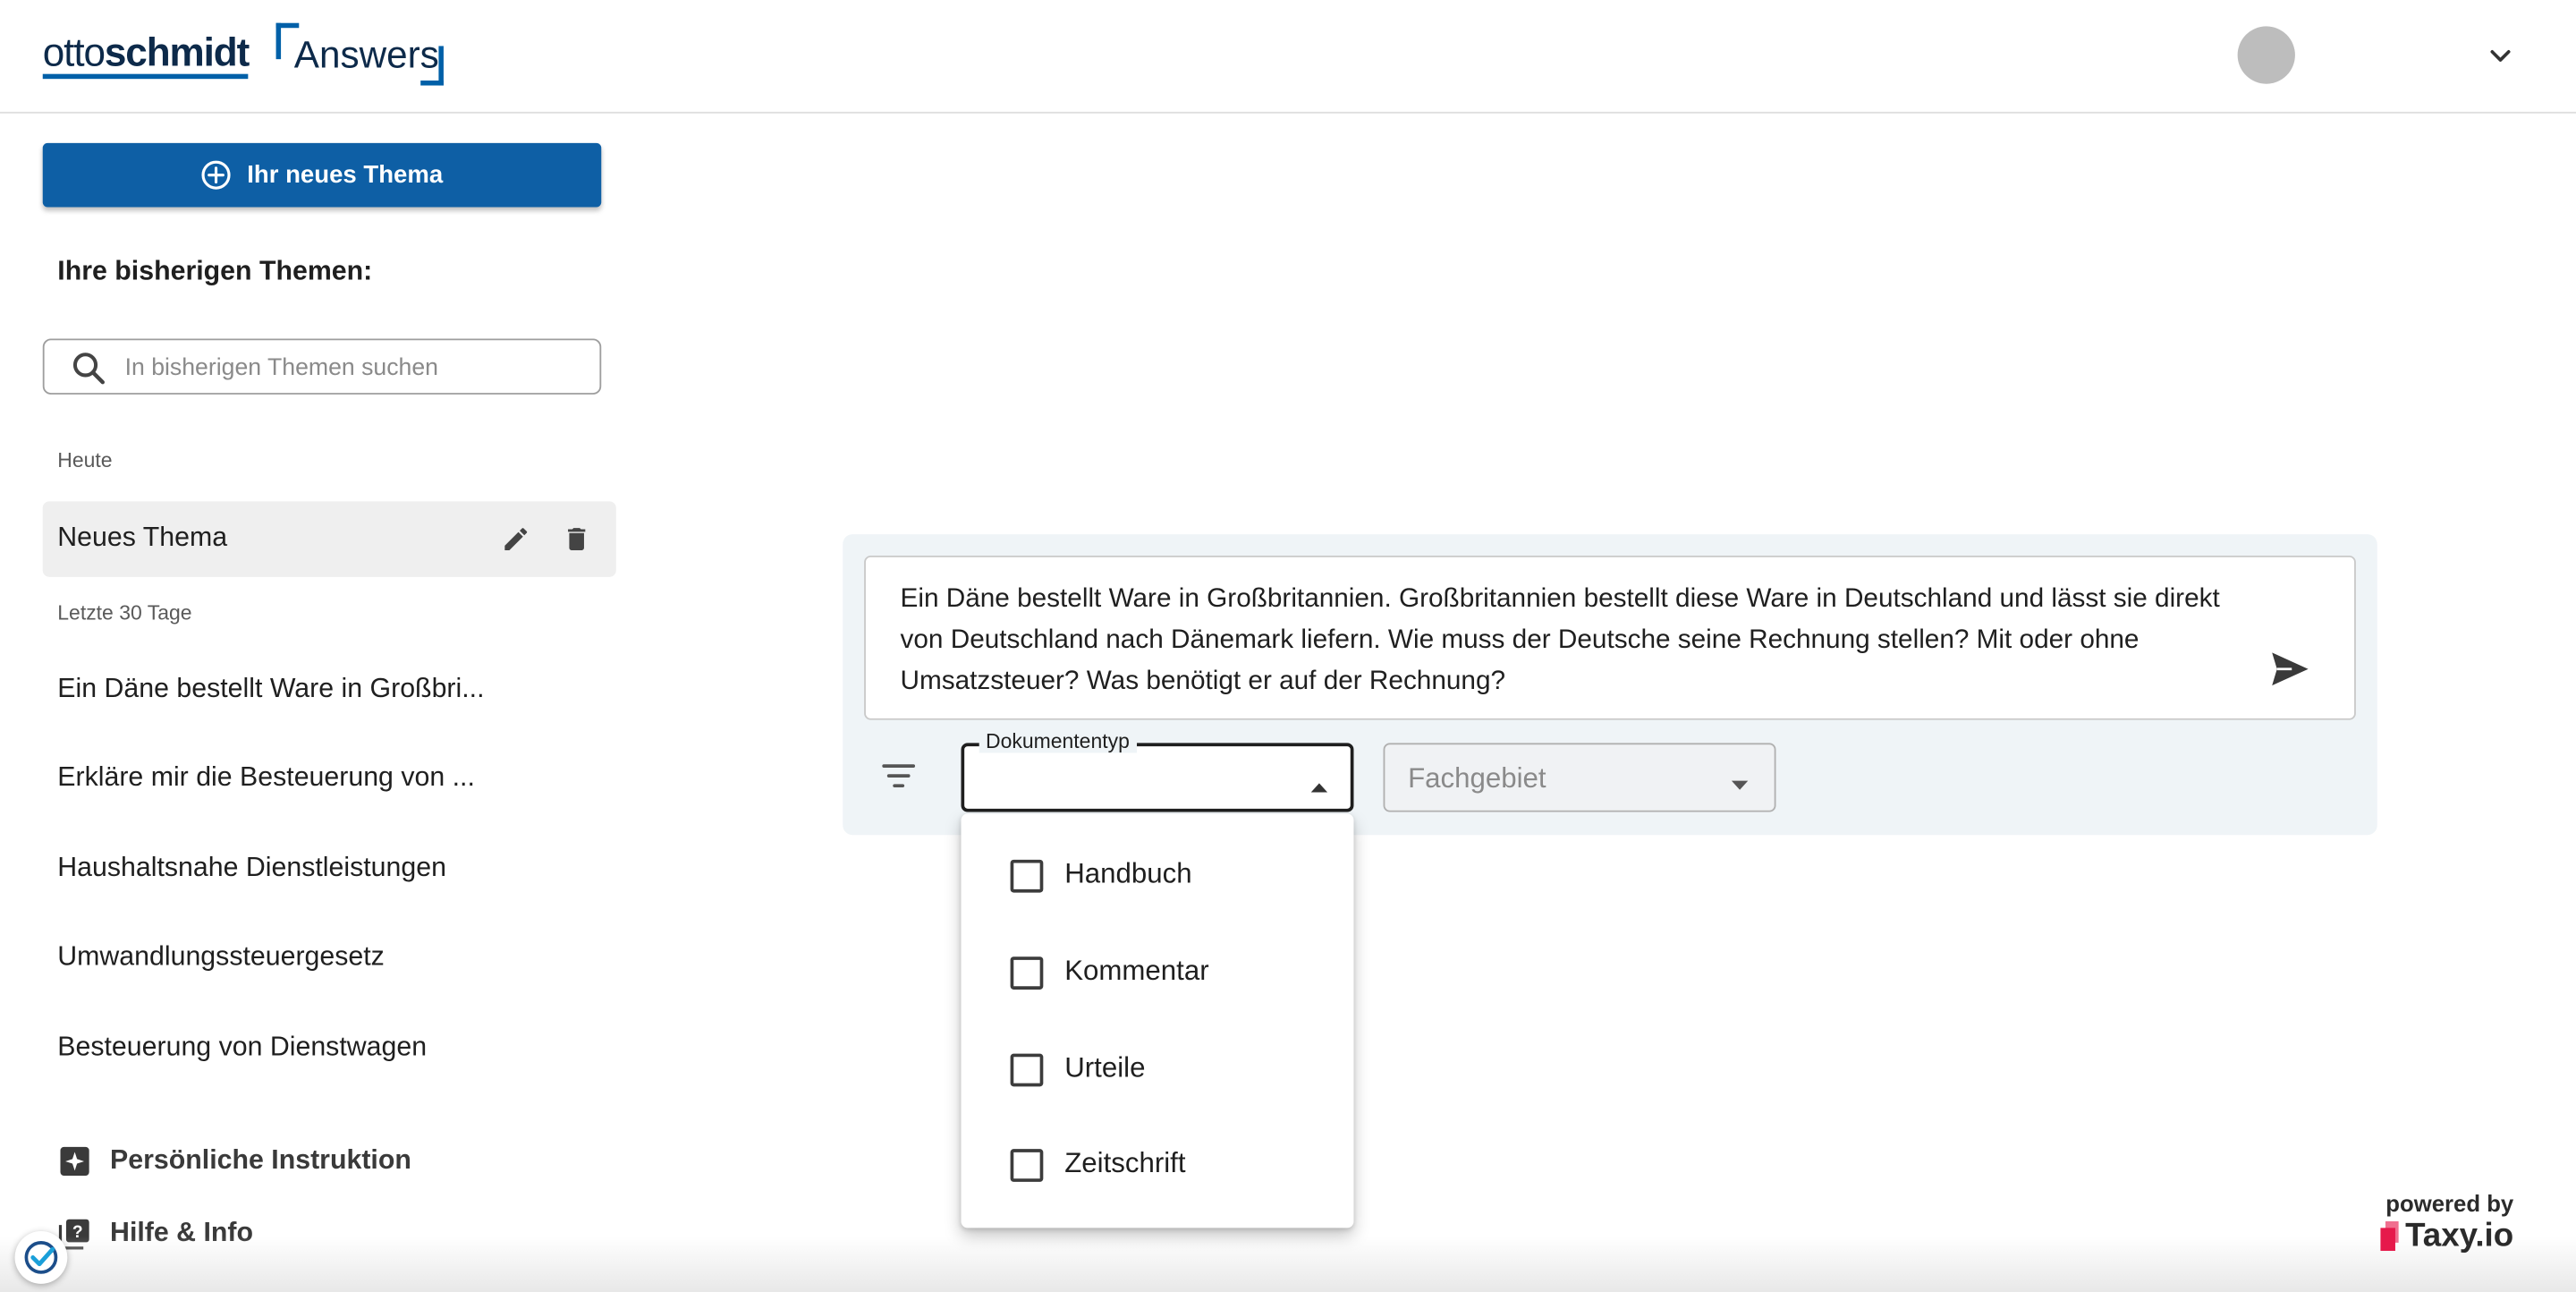 This screenshot has height=1292, width=2576. What do you see at coordinates (1136, 971) in the screenshot?
I see `option-label: Kommentar` at bounding box center [1136, 971].